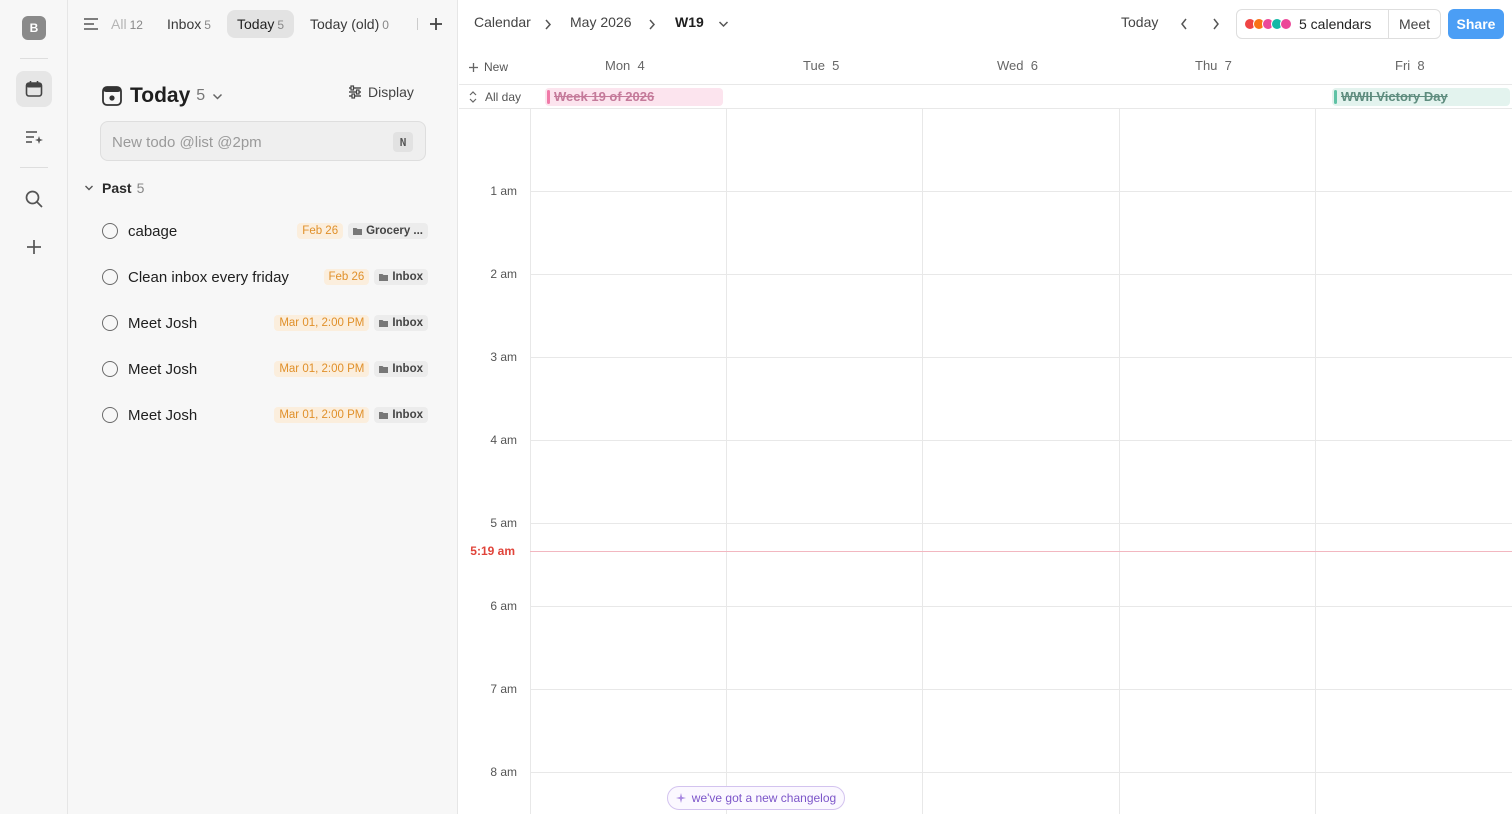  What do you see at coordinates (1184, 24) in the screenshot?
I see `chevron-left-icon` at bounding box center [1184, 24].